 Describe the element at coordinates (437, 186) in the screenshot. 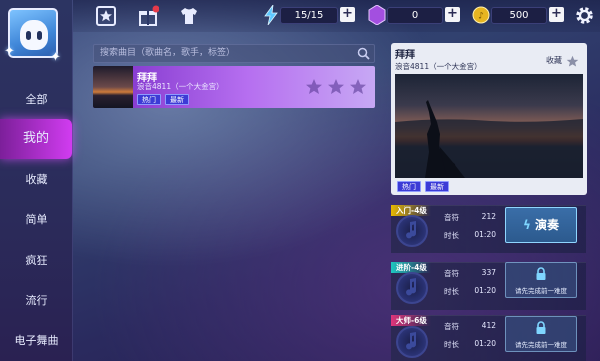

I see `detail-tag-new: 最新` at that location.